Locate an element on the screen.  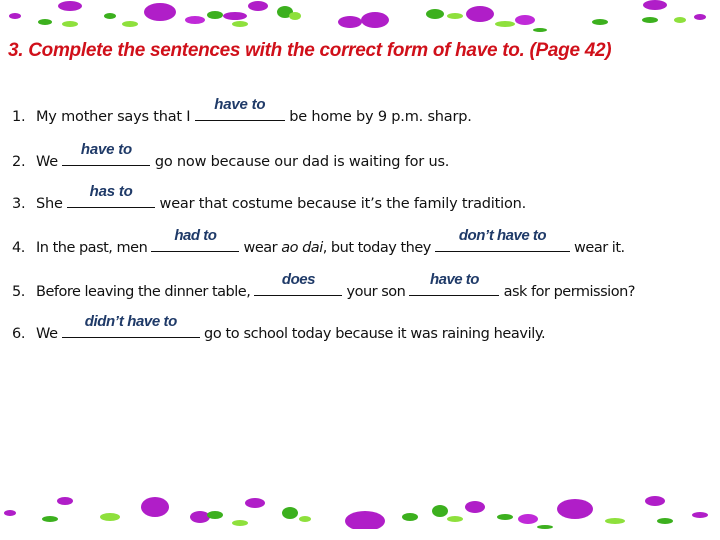
answer-blank: has to is located at coordinates (111, 195).